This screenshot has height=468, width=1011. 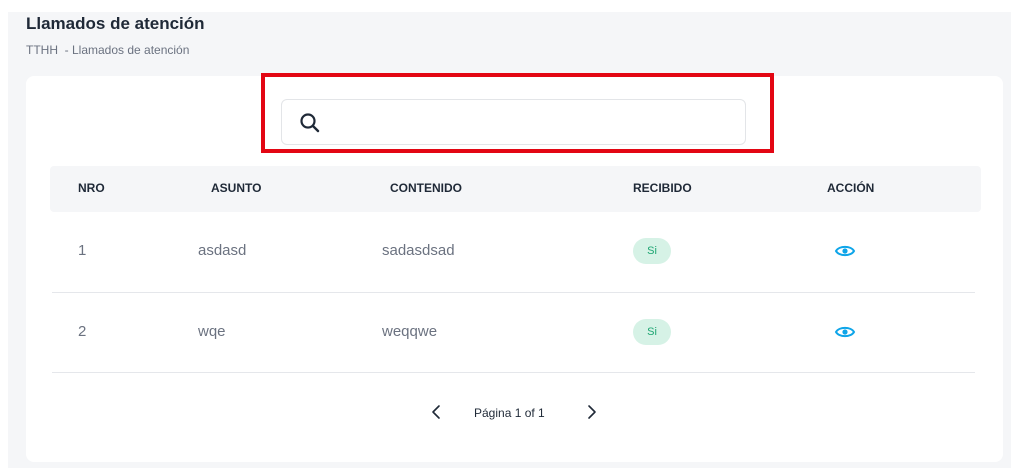 What do you see at coordinates (515, 189) in the screenshot?
I see `table-header: NRO ASUNTO CONTENIDO RECIBIDO ACCIÓN` at bounding box center [515, 189].